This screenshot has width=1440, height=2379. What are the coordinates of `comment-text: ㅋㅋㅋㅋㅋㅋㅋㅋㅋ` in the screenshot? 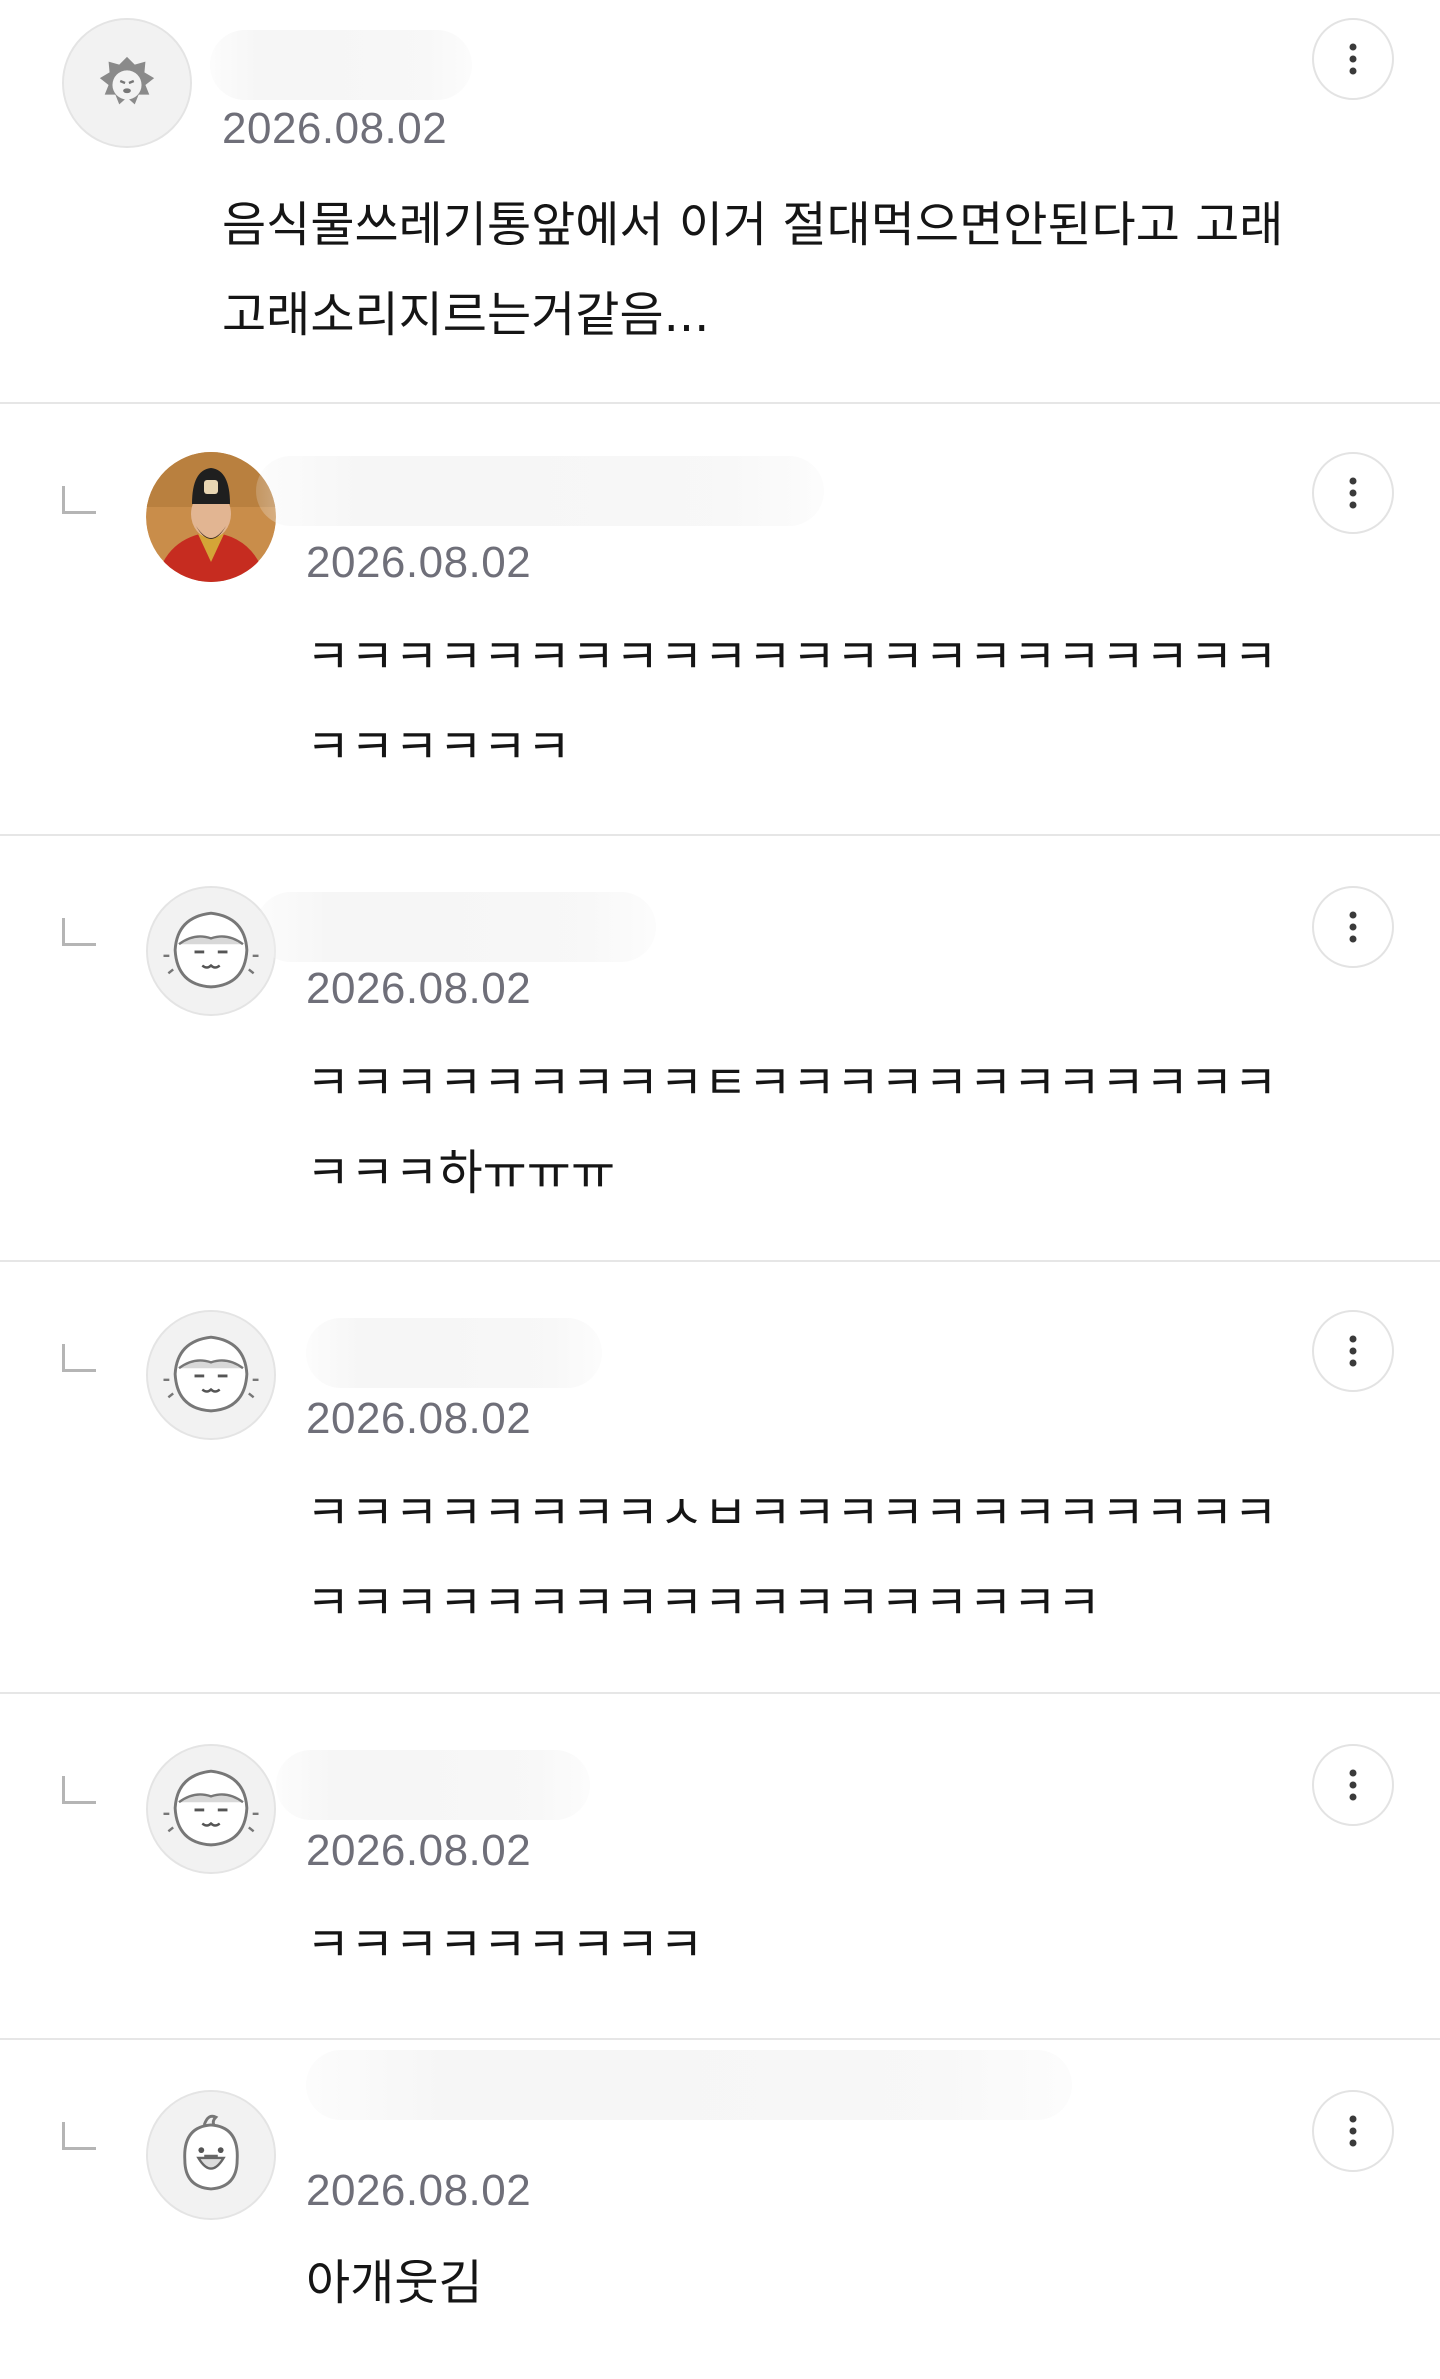 It's located at (505, 1945).